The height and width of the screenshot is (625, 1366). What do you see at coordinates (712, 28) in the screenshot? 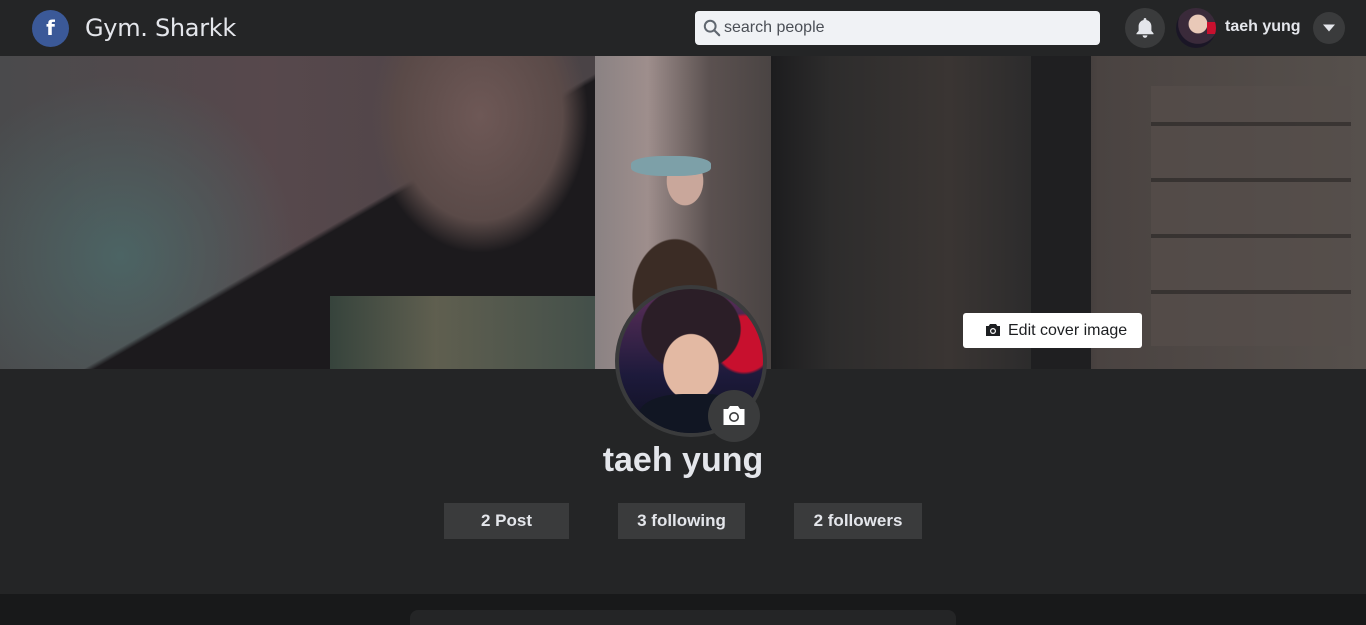
I see `search-icon` at bounding box center [712, 28].